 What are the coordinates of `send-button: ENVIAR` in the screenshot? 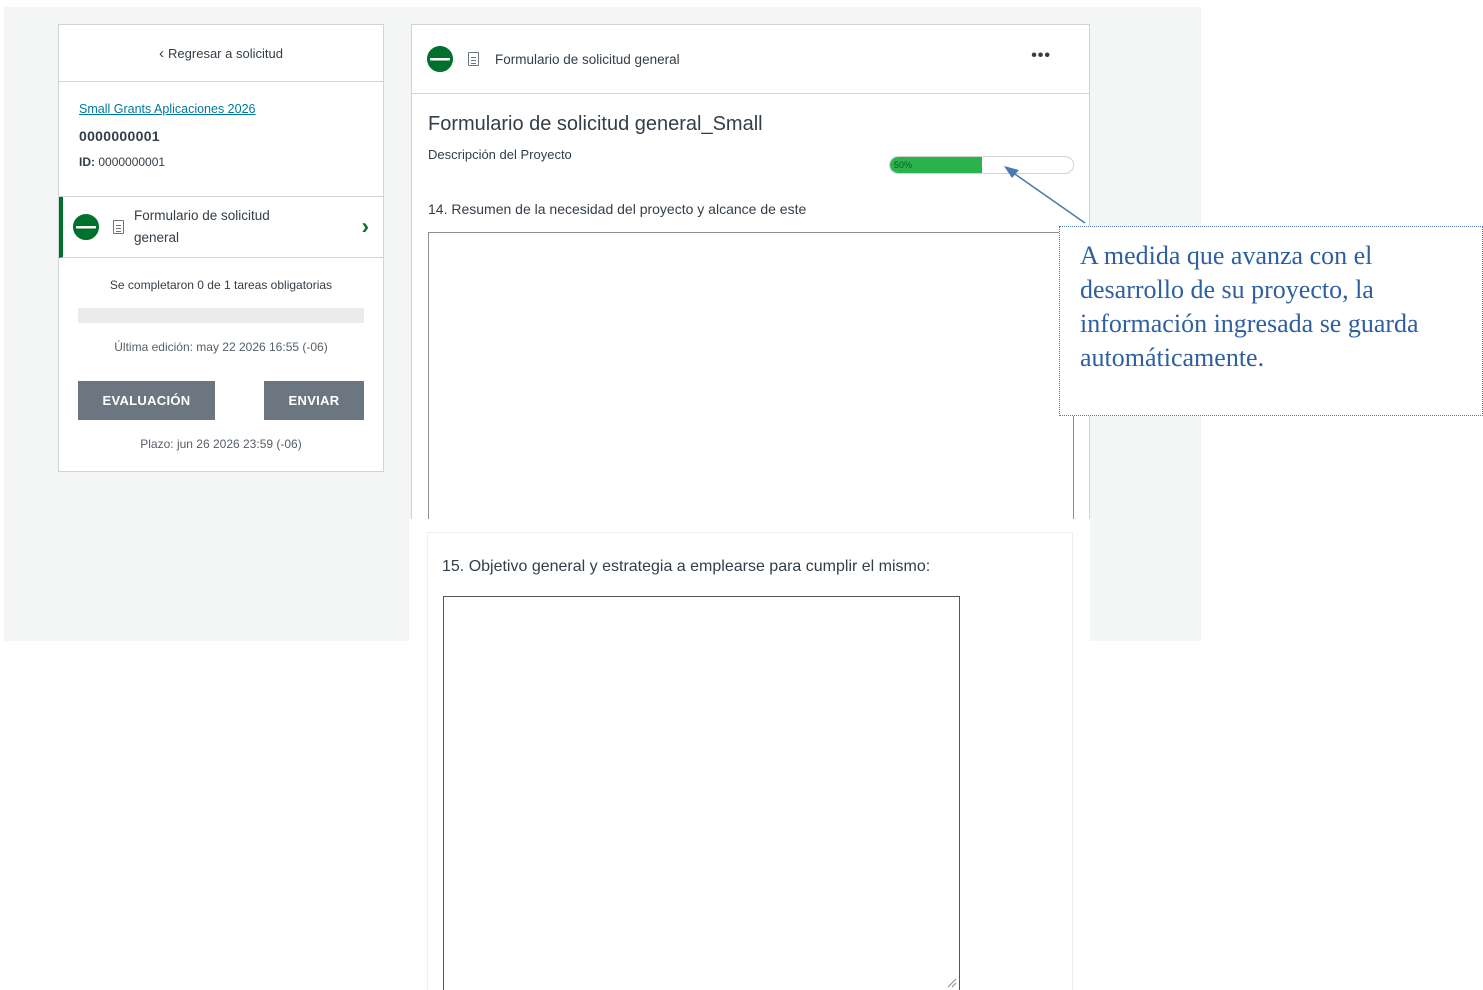 It's located at (314, 400).